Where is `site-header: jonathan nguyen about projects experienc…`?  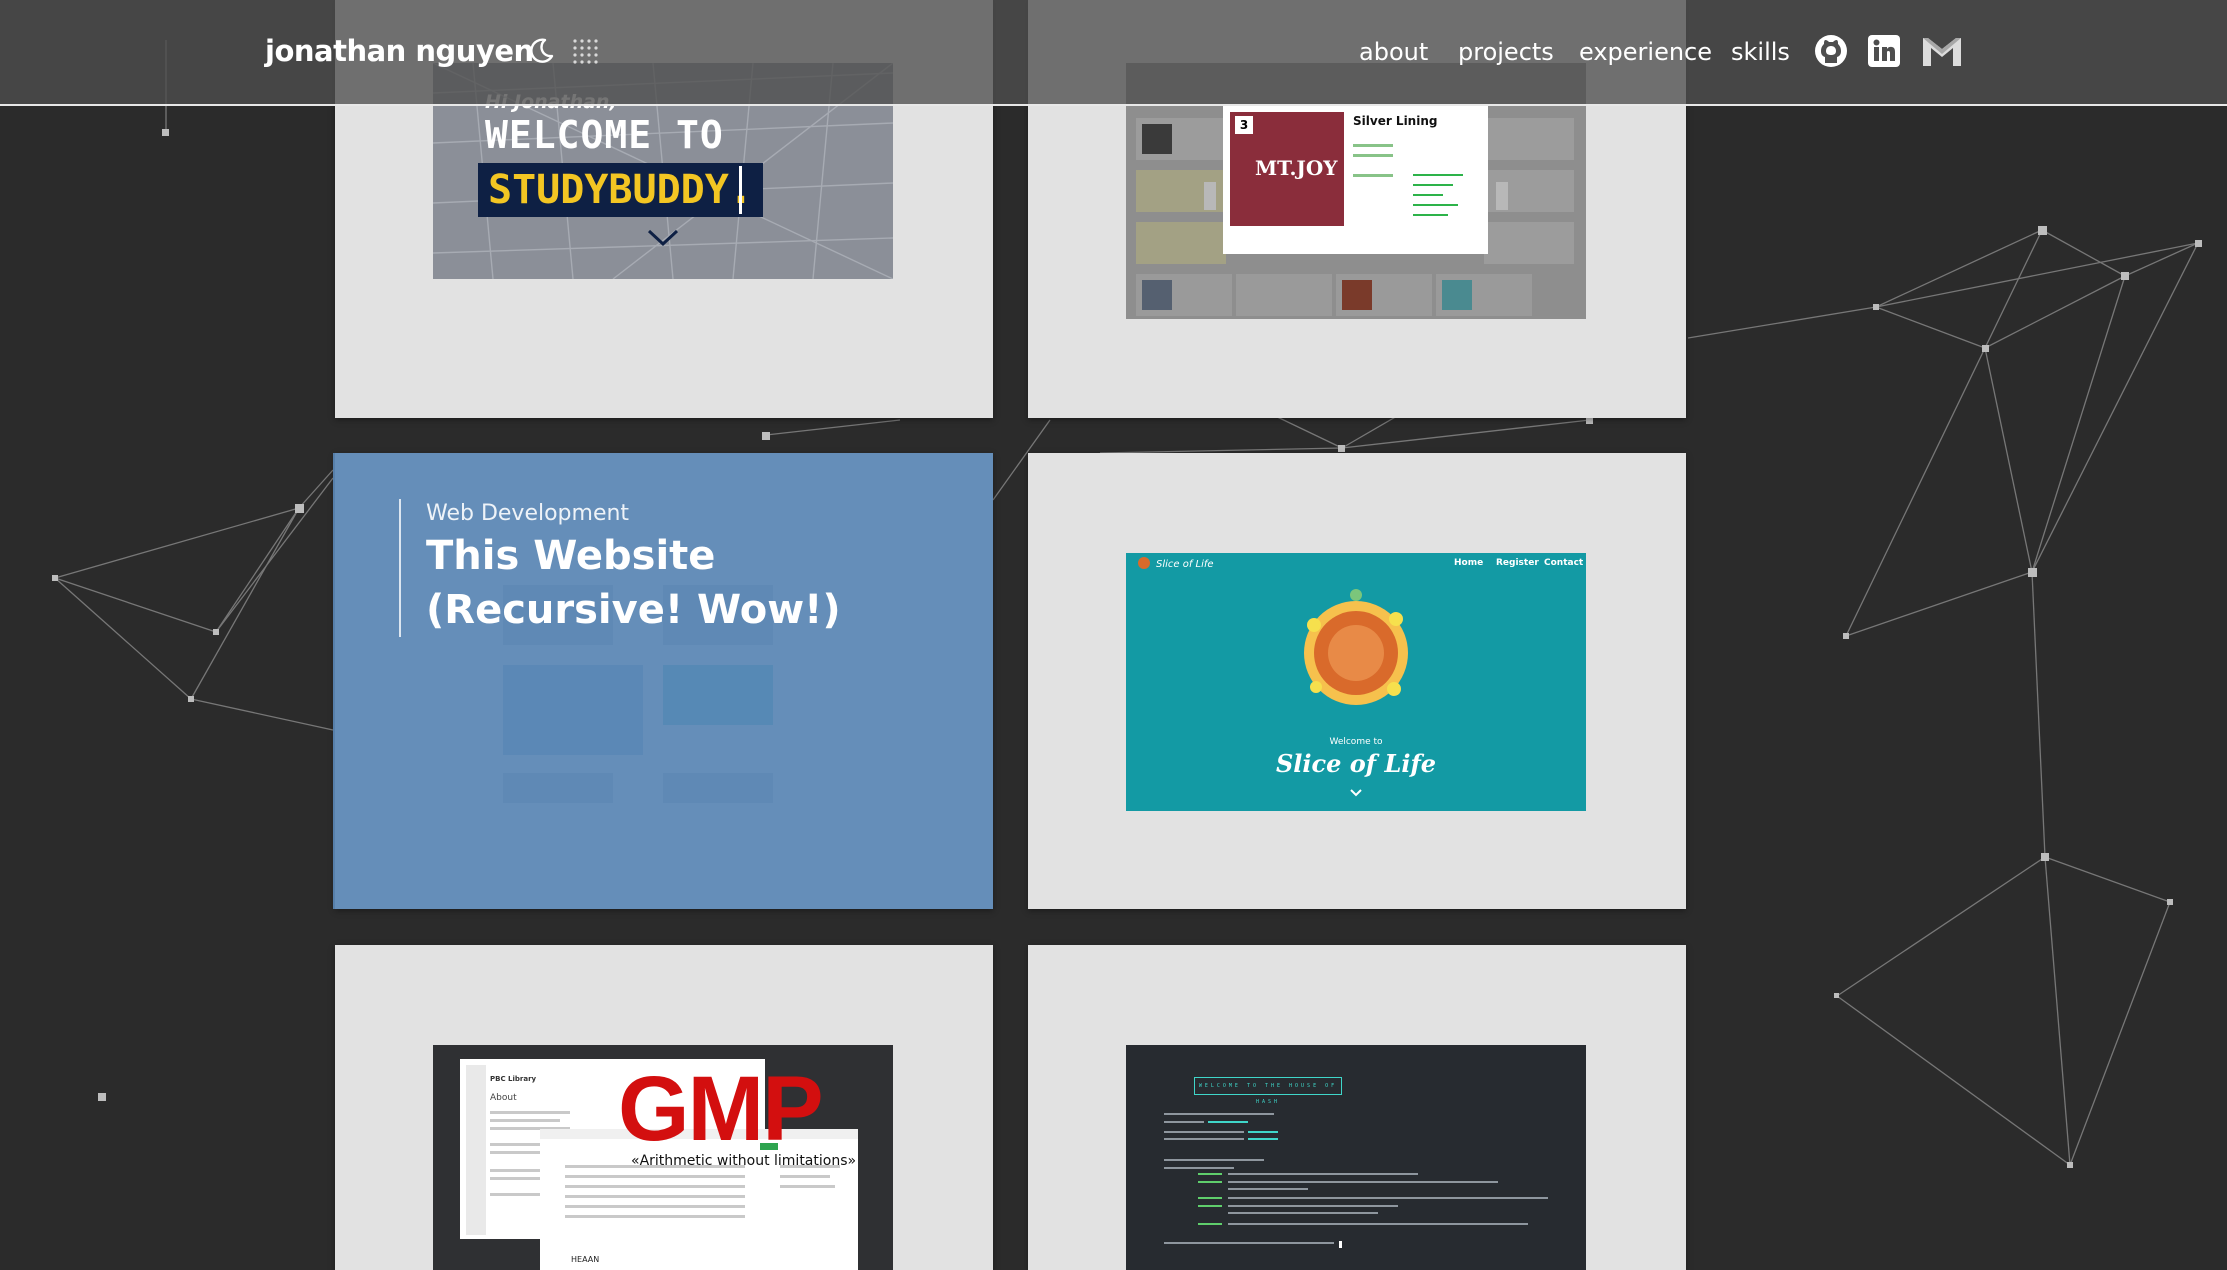 site-header: jonathan nguyen about projects experienc… is located at coordinates (1113, 53).